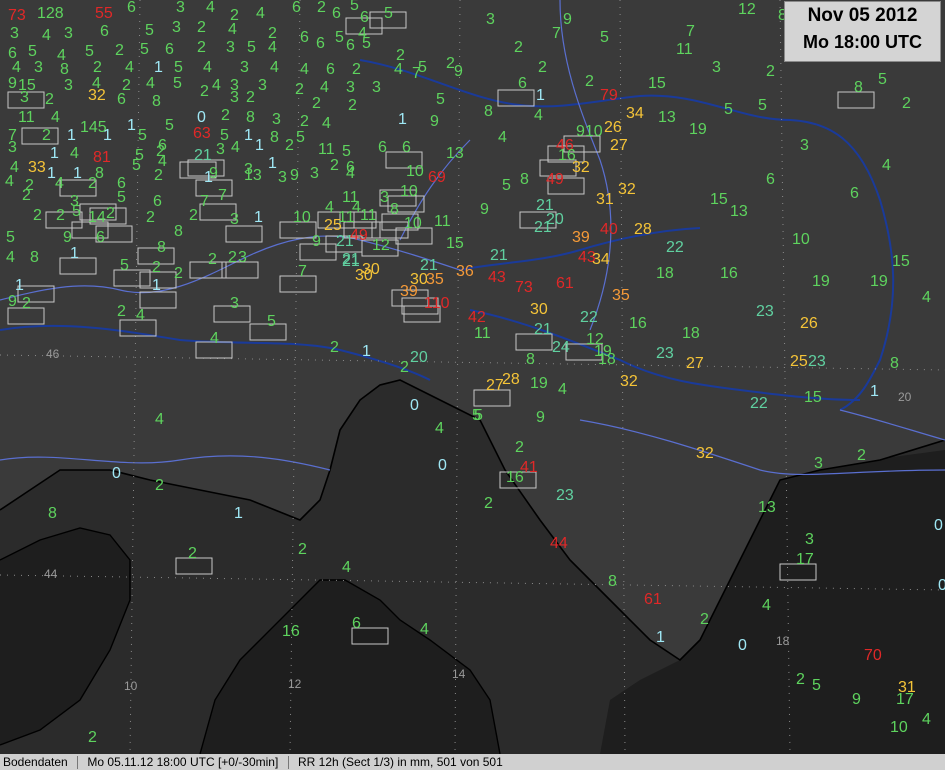 This screenshot has height=770, width=945. I want to click on station-value: 73, so click(17, 15).